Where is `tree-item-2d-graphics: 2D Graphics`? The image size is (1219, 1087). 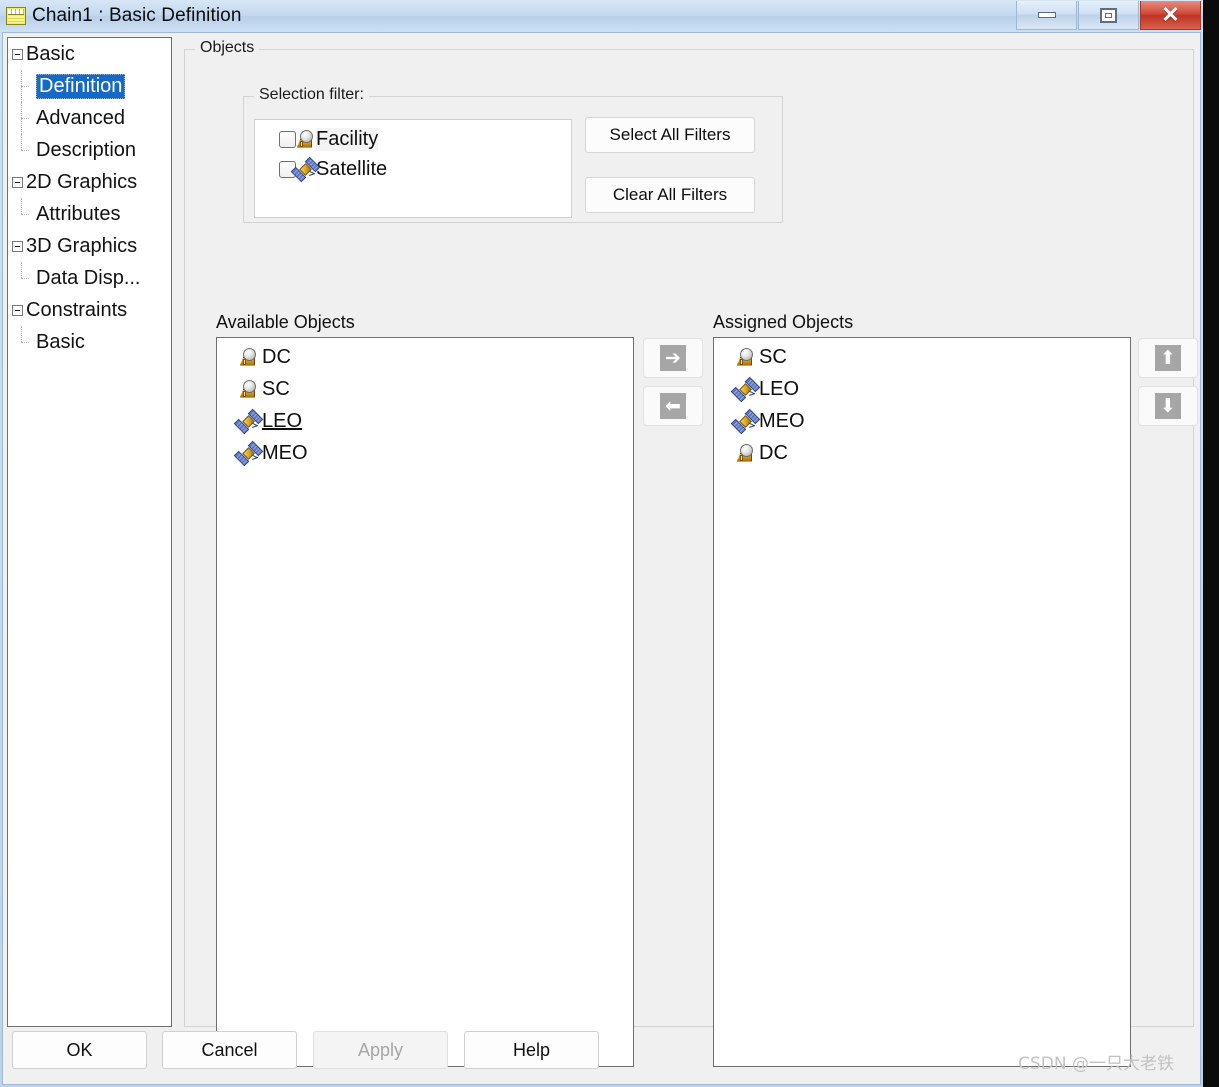 tree-item-2d-graphics: 2D Graphics is located at coordinates (89, 182).